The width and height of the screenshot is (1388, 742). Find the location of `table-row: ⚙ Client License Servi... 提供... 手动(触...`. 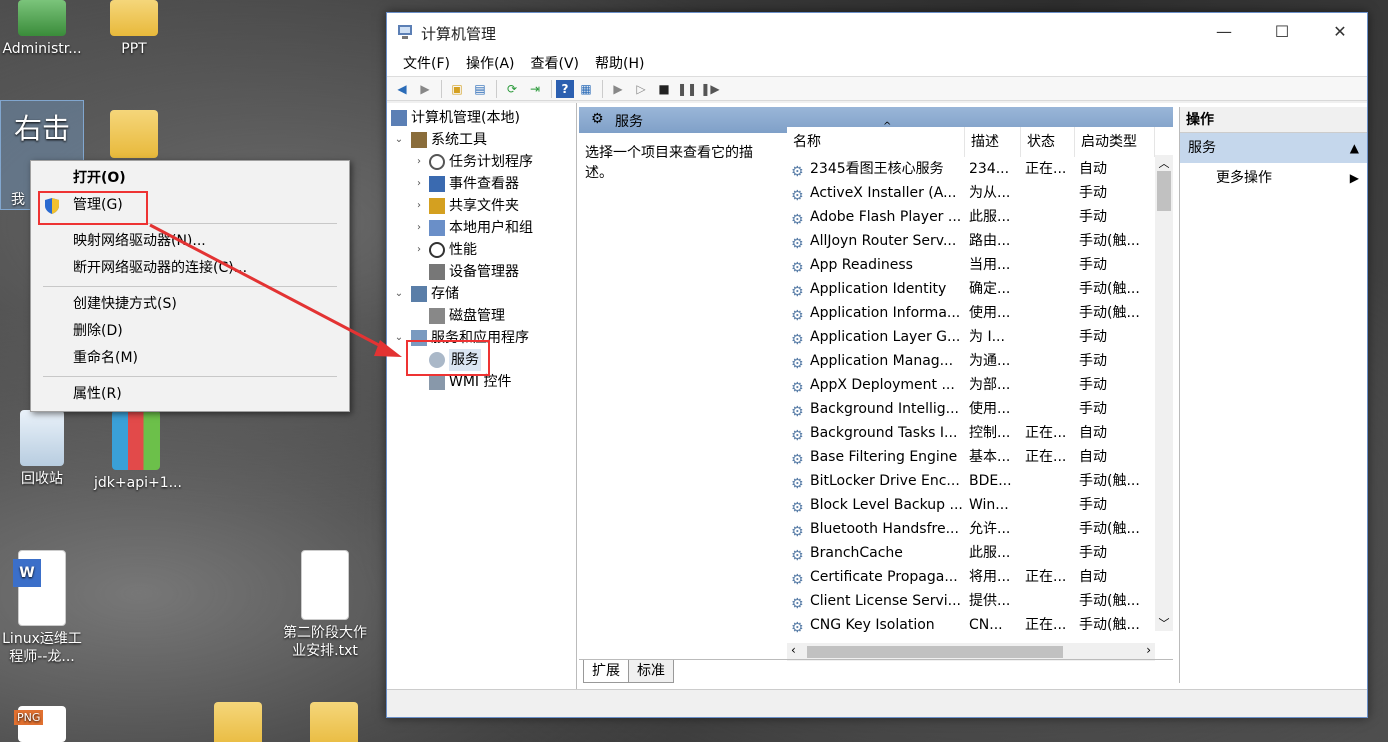

table-row: ⚙ Client License Servi... 提供... 手动(触... is located at coordinates (980, 601).